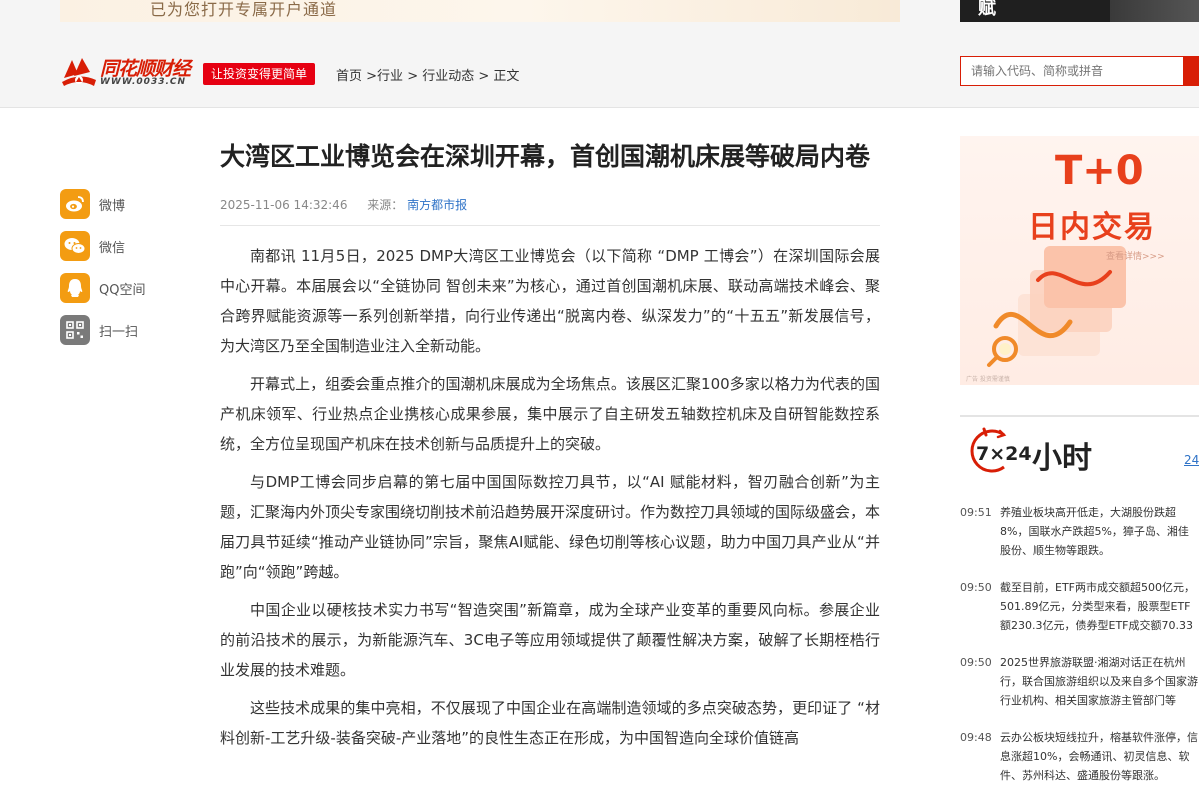 The image size is (1199, 803). What do you see at coordinates (1079, 260) in the screenshot?
I see `side-ad-t0: T+0 日内交易 查看详情>>> 广告 投资需谨慎` at bounding box center [1079, 260].